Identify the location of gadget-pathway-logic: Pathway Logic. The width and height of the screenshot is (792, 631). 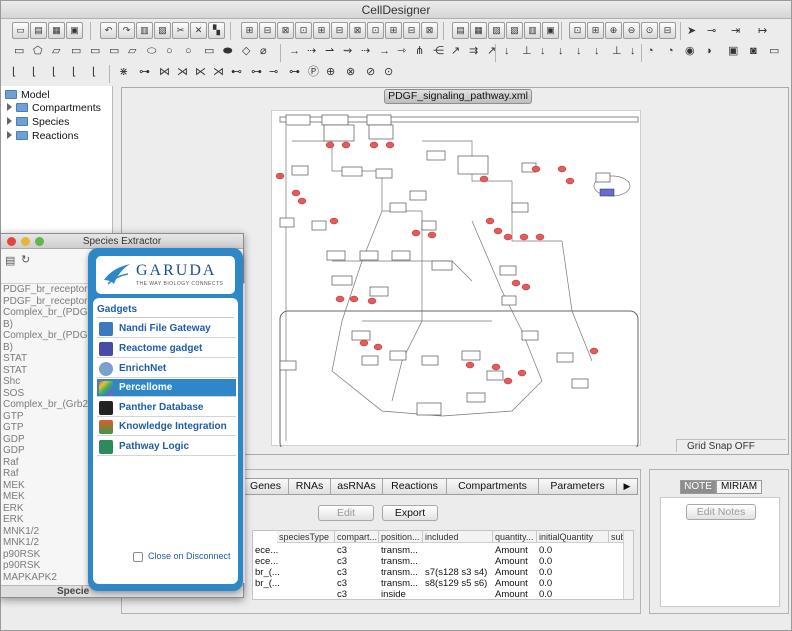
(166, 447).